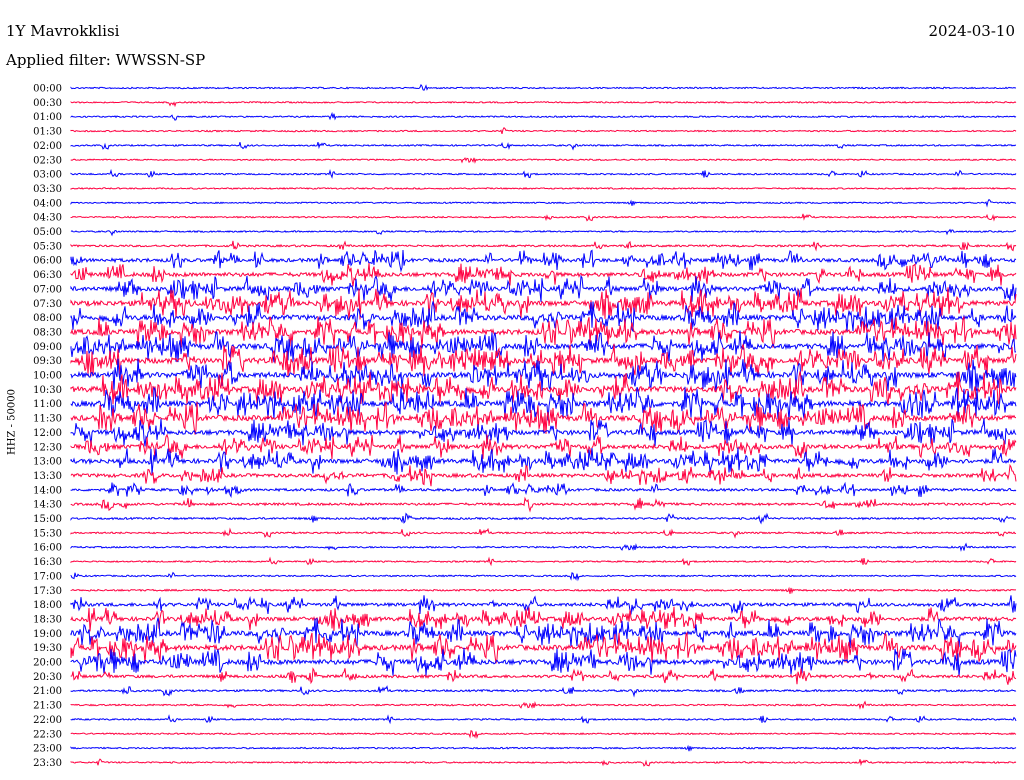  What do you see at coordinates (47, 361) in the screenshot?
I see `row-time-label: 09:30` at bounding box center [47, 361].